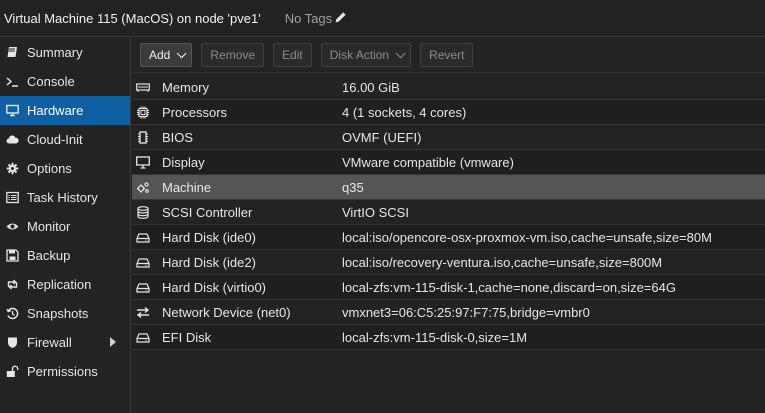  I want to click on row-name: EFI Disk, so click(187, 337).